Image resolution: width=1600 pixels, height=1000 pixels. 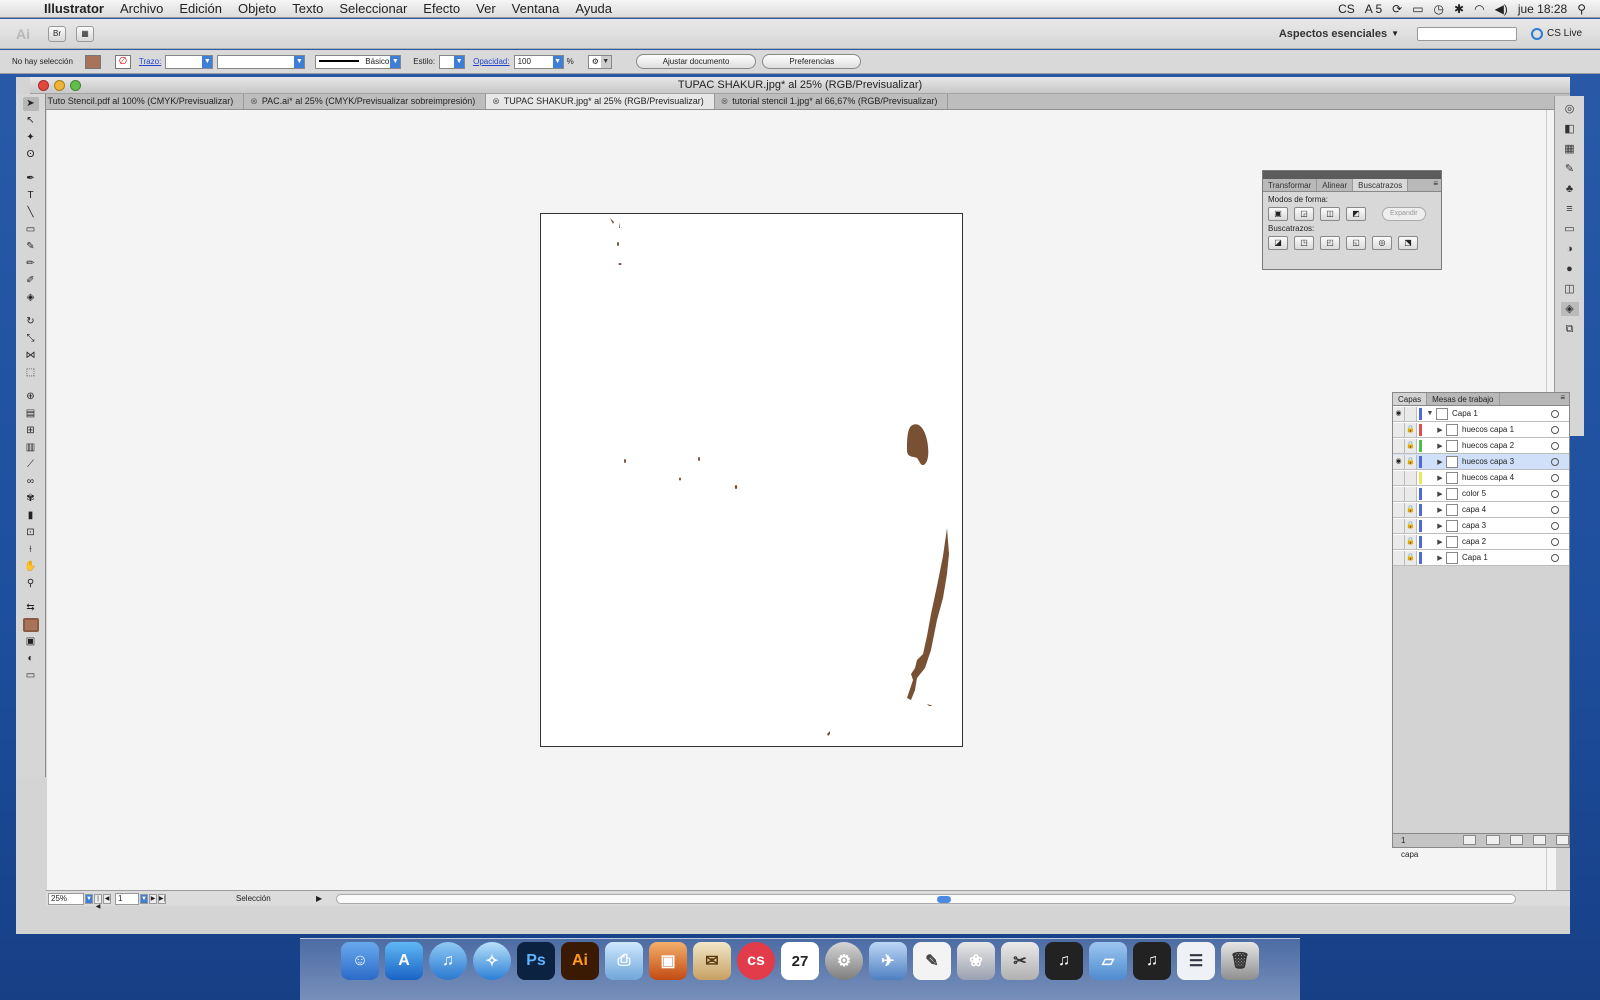 I want to click on layer-row: ◉ 🔒 ▶ huecos capa 3, so click(x=1481, y=462).